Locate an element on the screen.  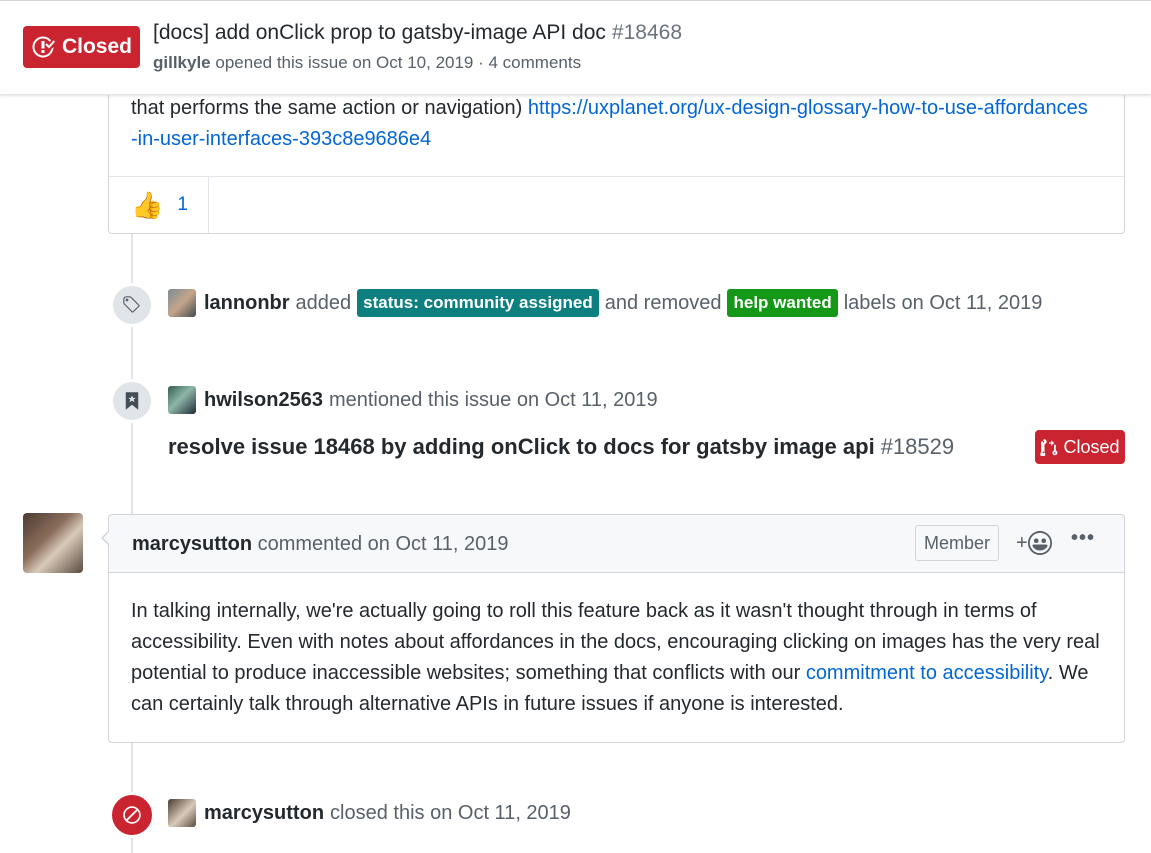
tag-icon is located at coordinates (131, 304).